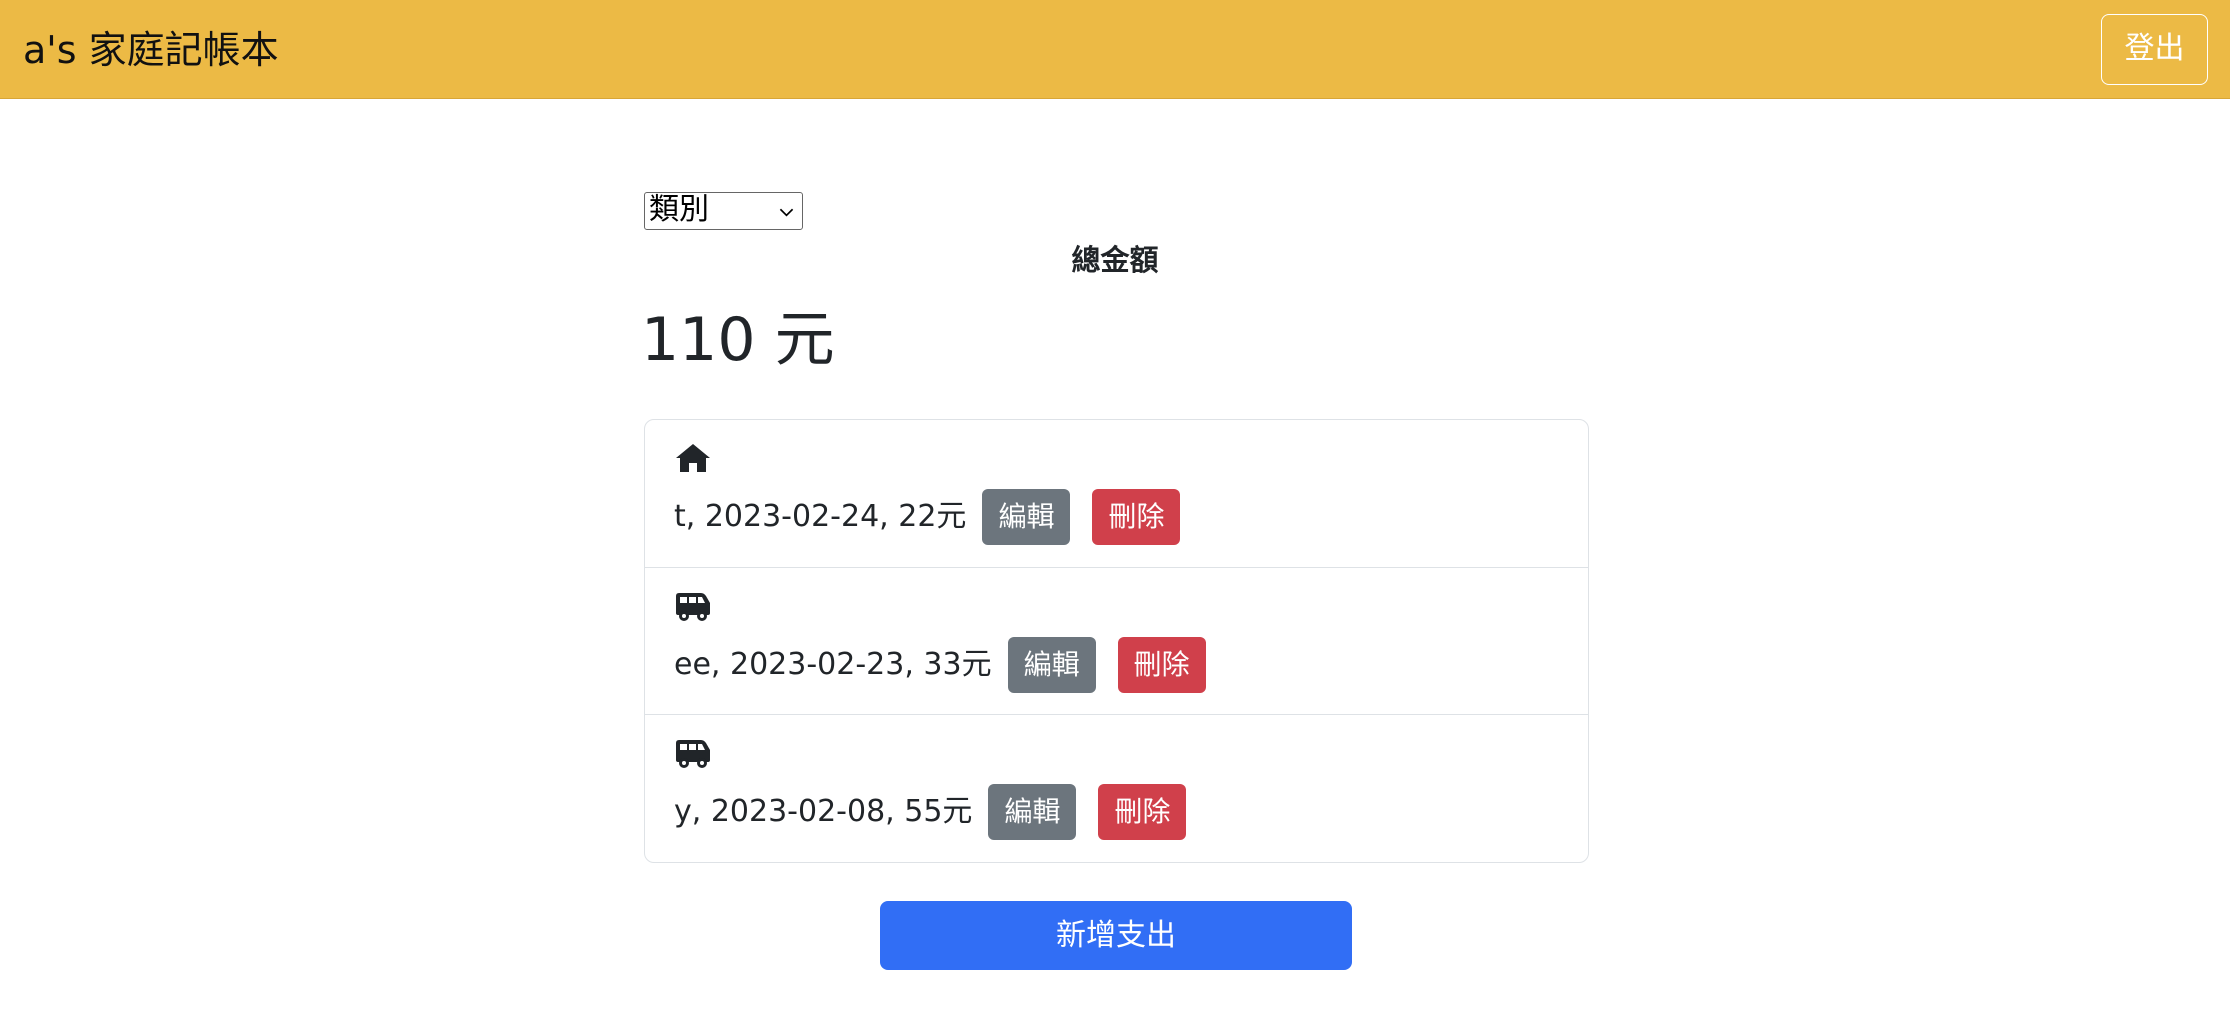 The width and height of the screenshot is (2230, 1014). I want to click on expense-description: ee, 2023-02-23, 33元, so click(833, 664).